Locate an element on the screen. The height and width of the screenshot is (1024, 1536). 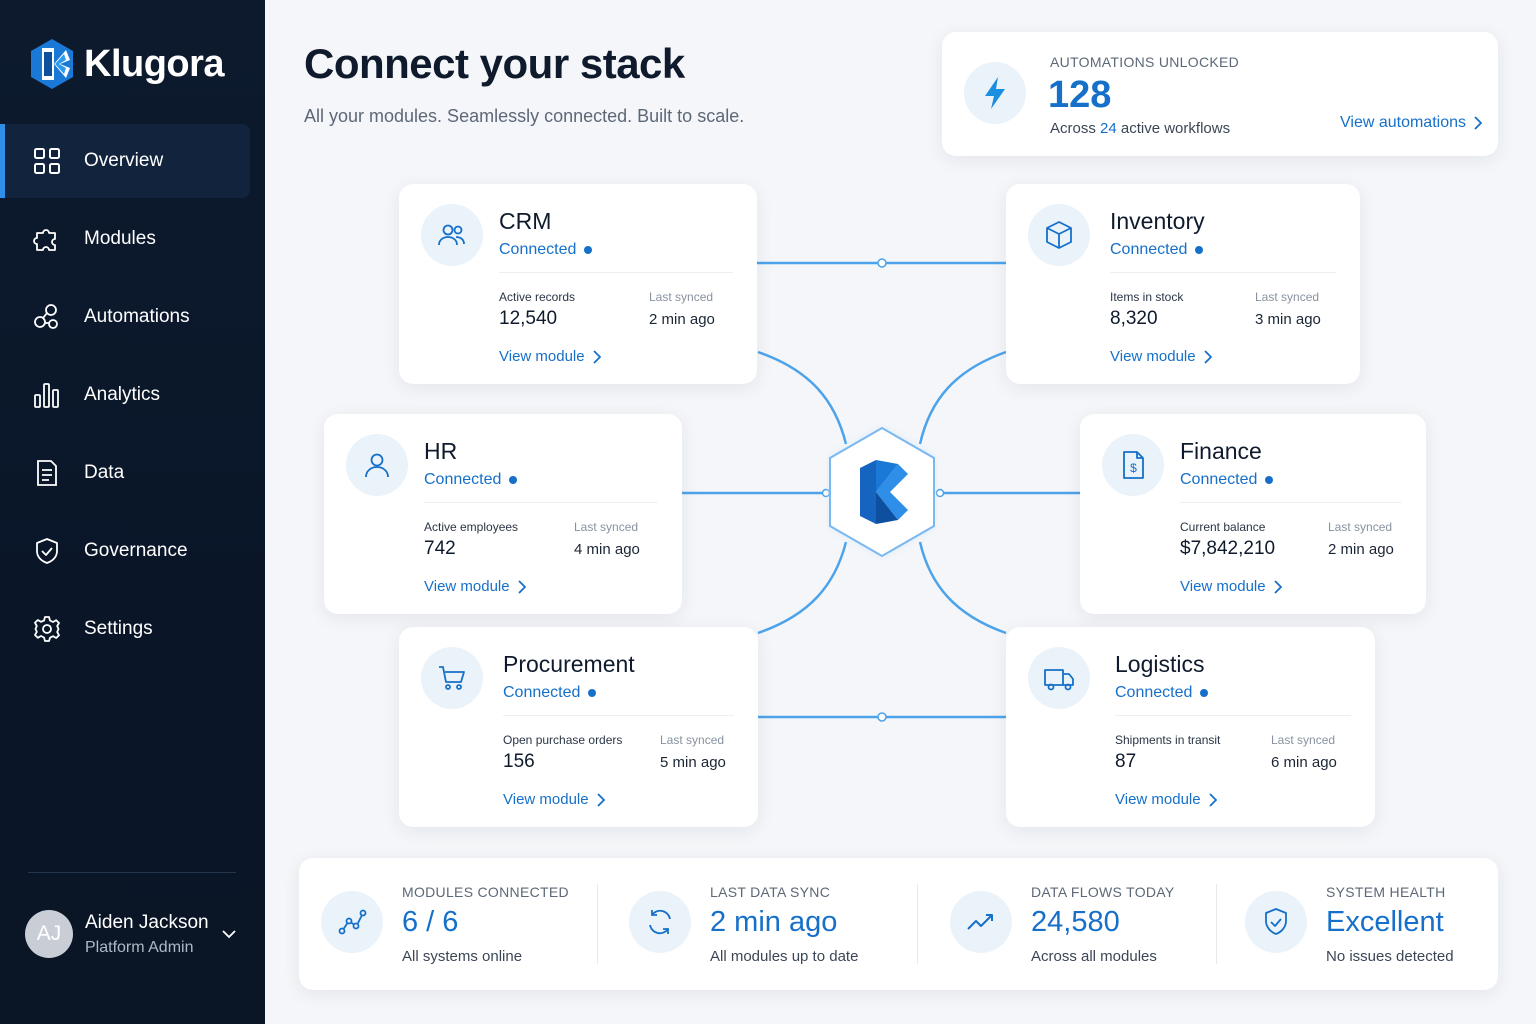
stat-subtext: All systems online is located at coordinates (462, 956).